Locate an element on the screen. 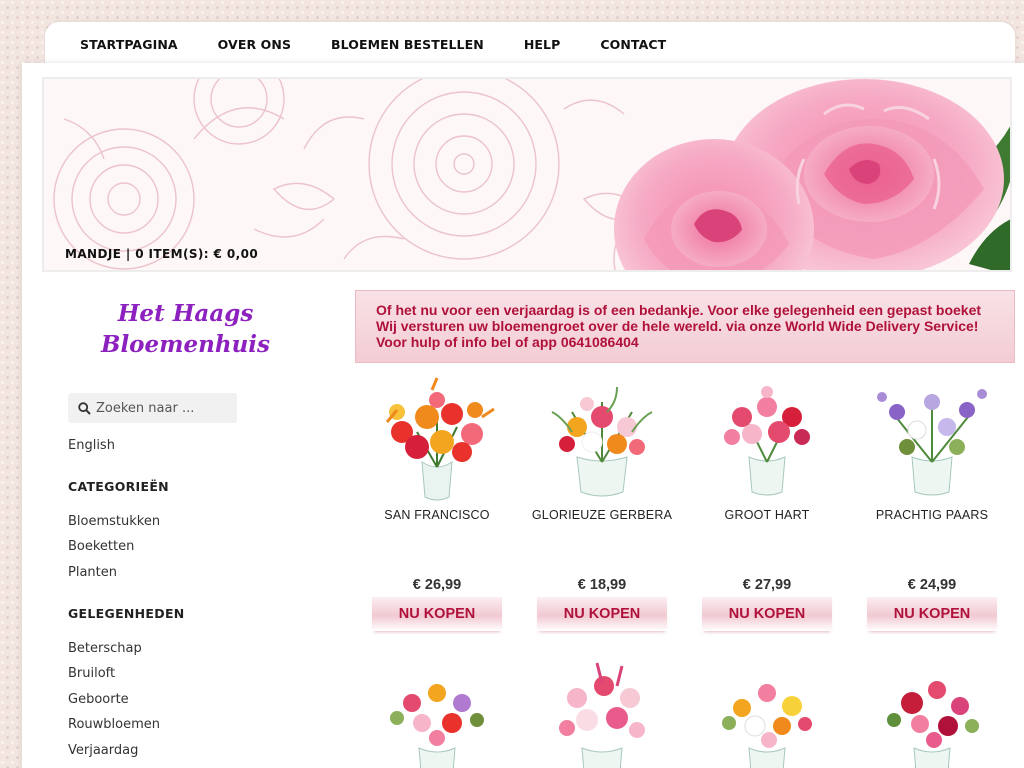 This screenshot has height=768, width=1024. nav-help: HELP is located at coordinates (542, 44).